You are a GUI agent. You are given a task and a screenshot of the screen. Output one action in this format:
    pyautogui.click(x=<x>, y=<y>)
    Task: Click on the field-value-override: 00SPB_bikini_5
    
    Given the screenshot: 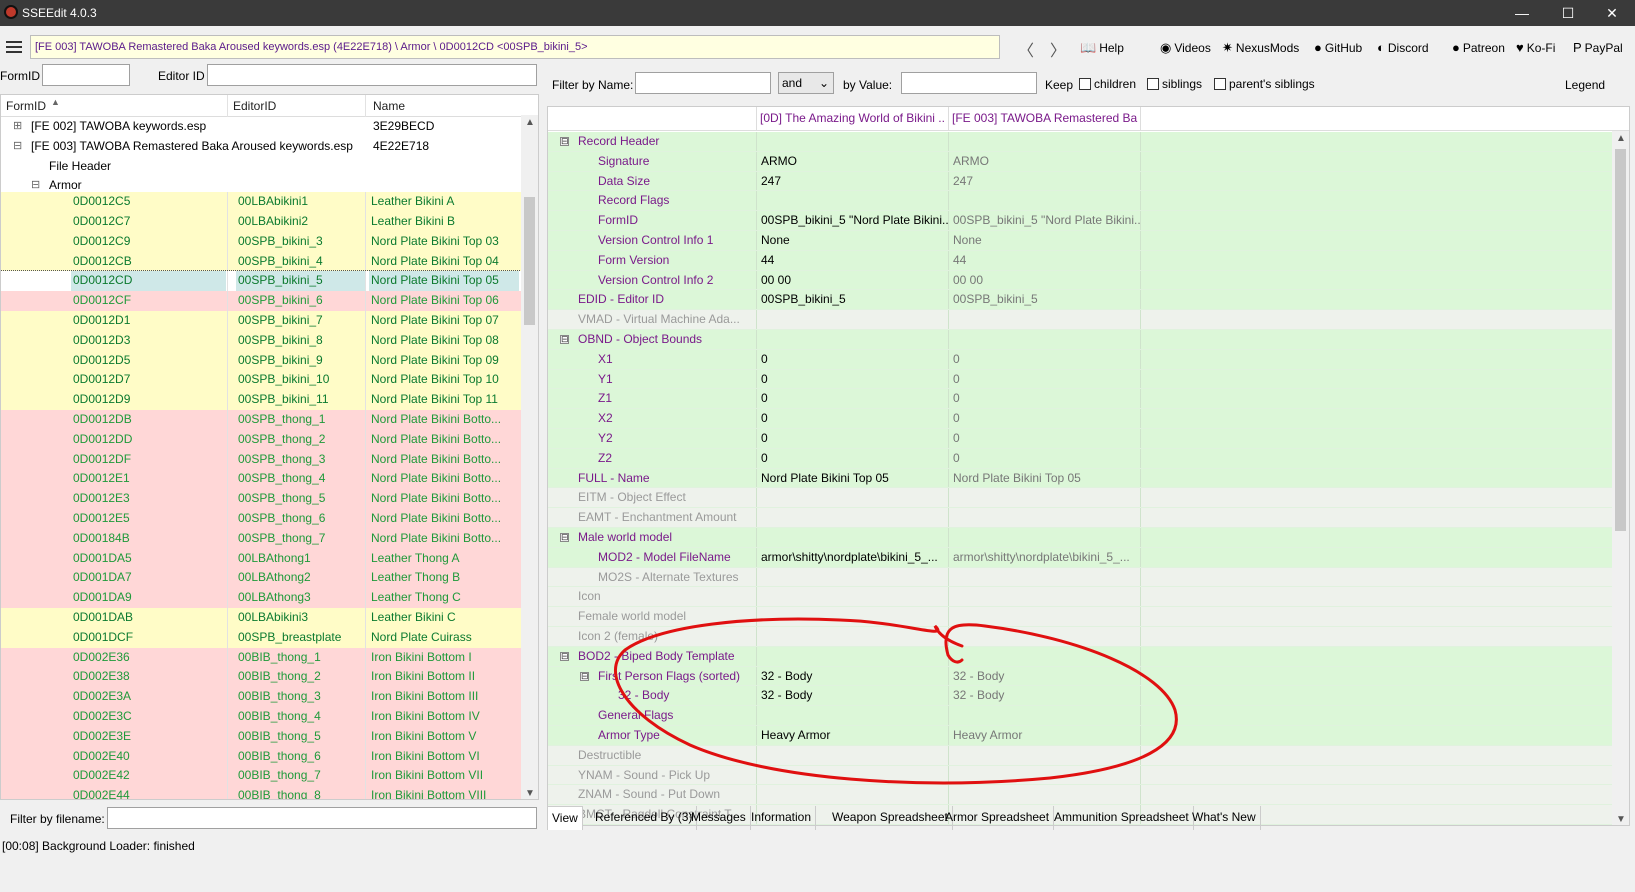 What is the action you would take?
    pyautogui.click(x=1044, y=299)
    